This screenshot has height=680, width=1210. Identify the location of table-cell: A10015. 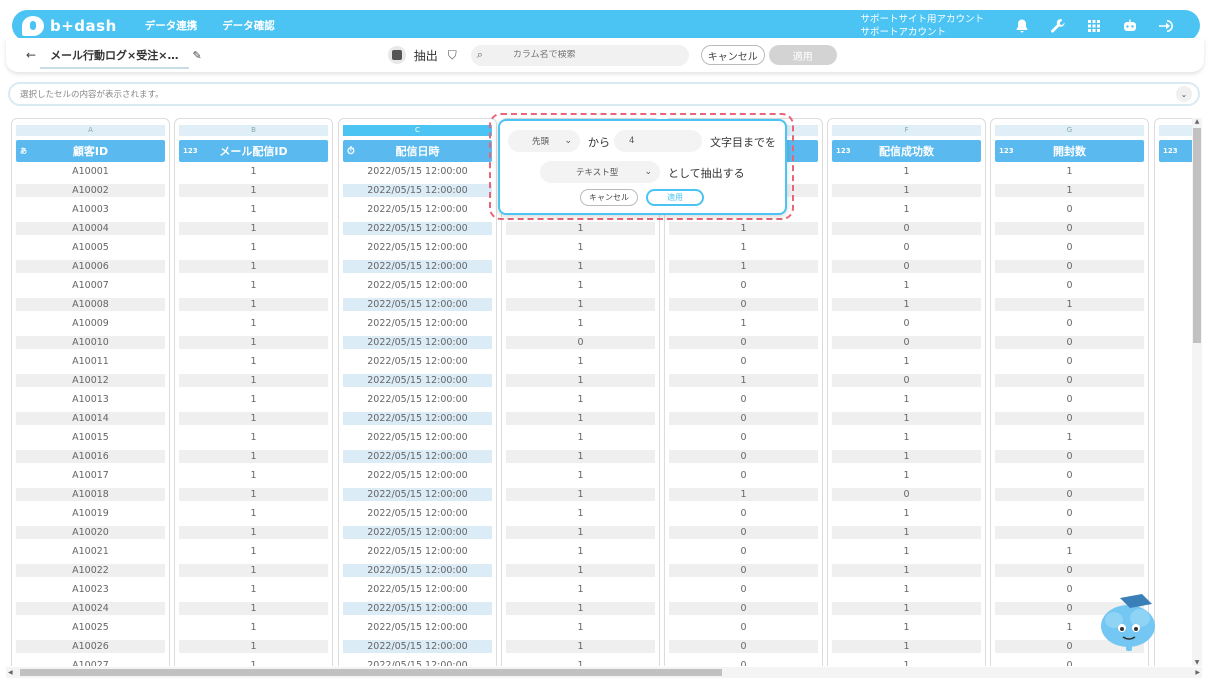
(90, 437).